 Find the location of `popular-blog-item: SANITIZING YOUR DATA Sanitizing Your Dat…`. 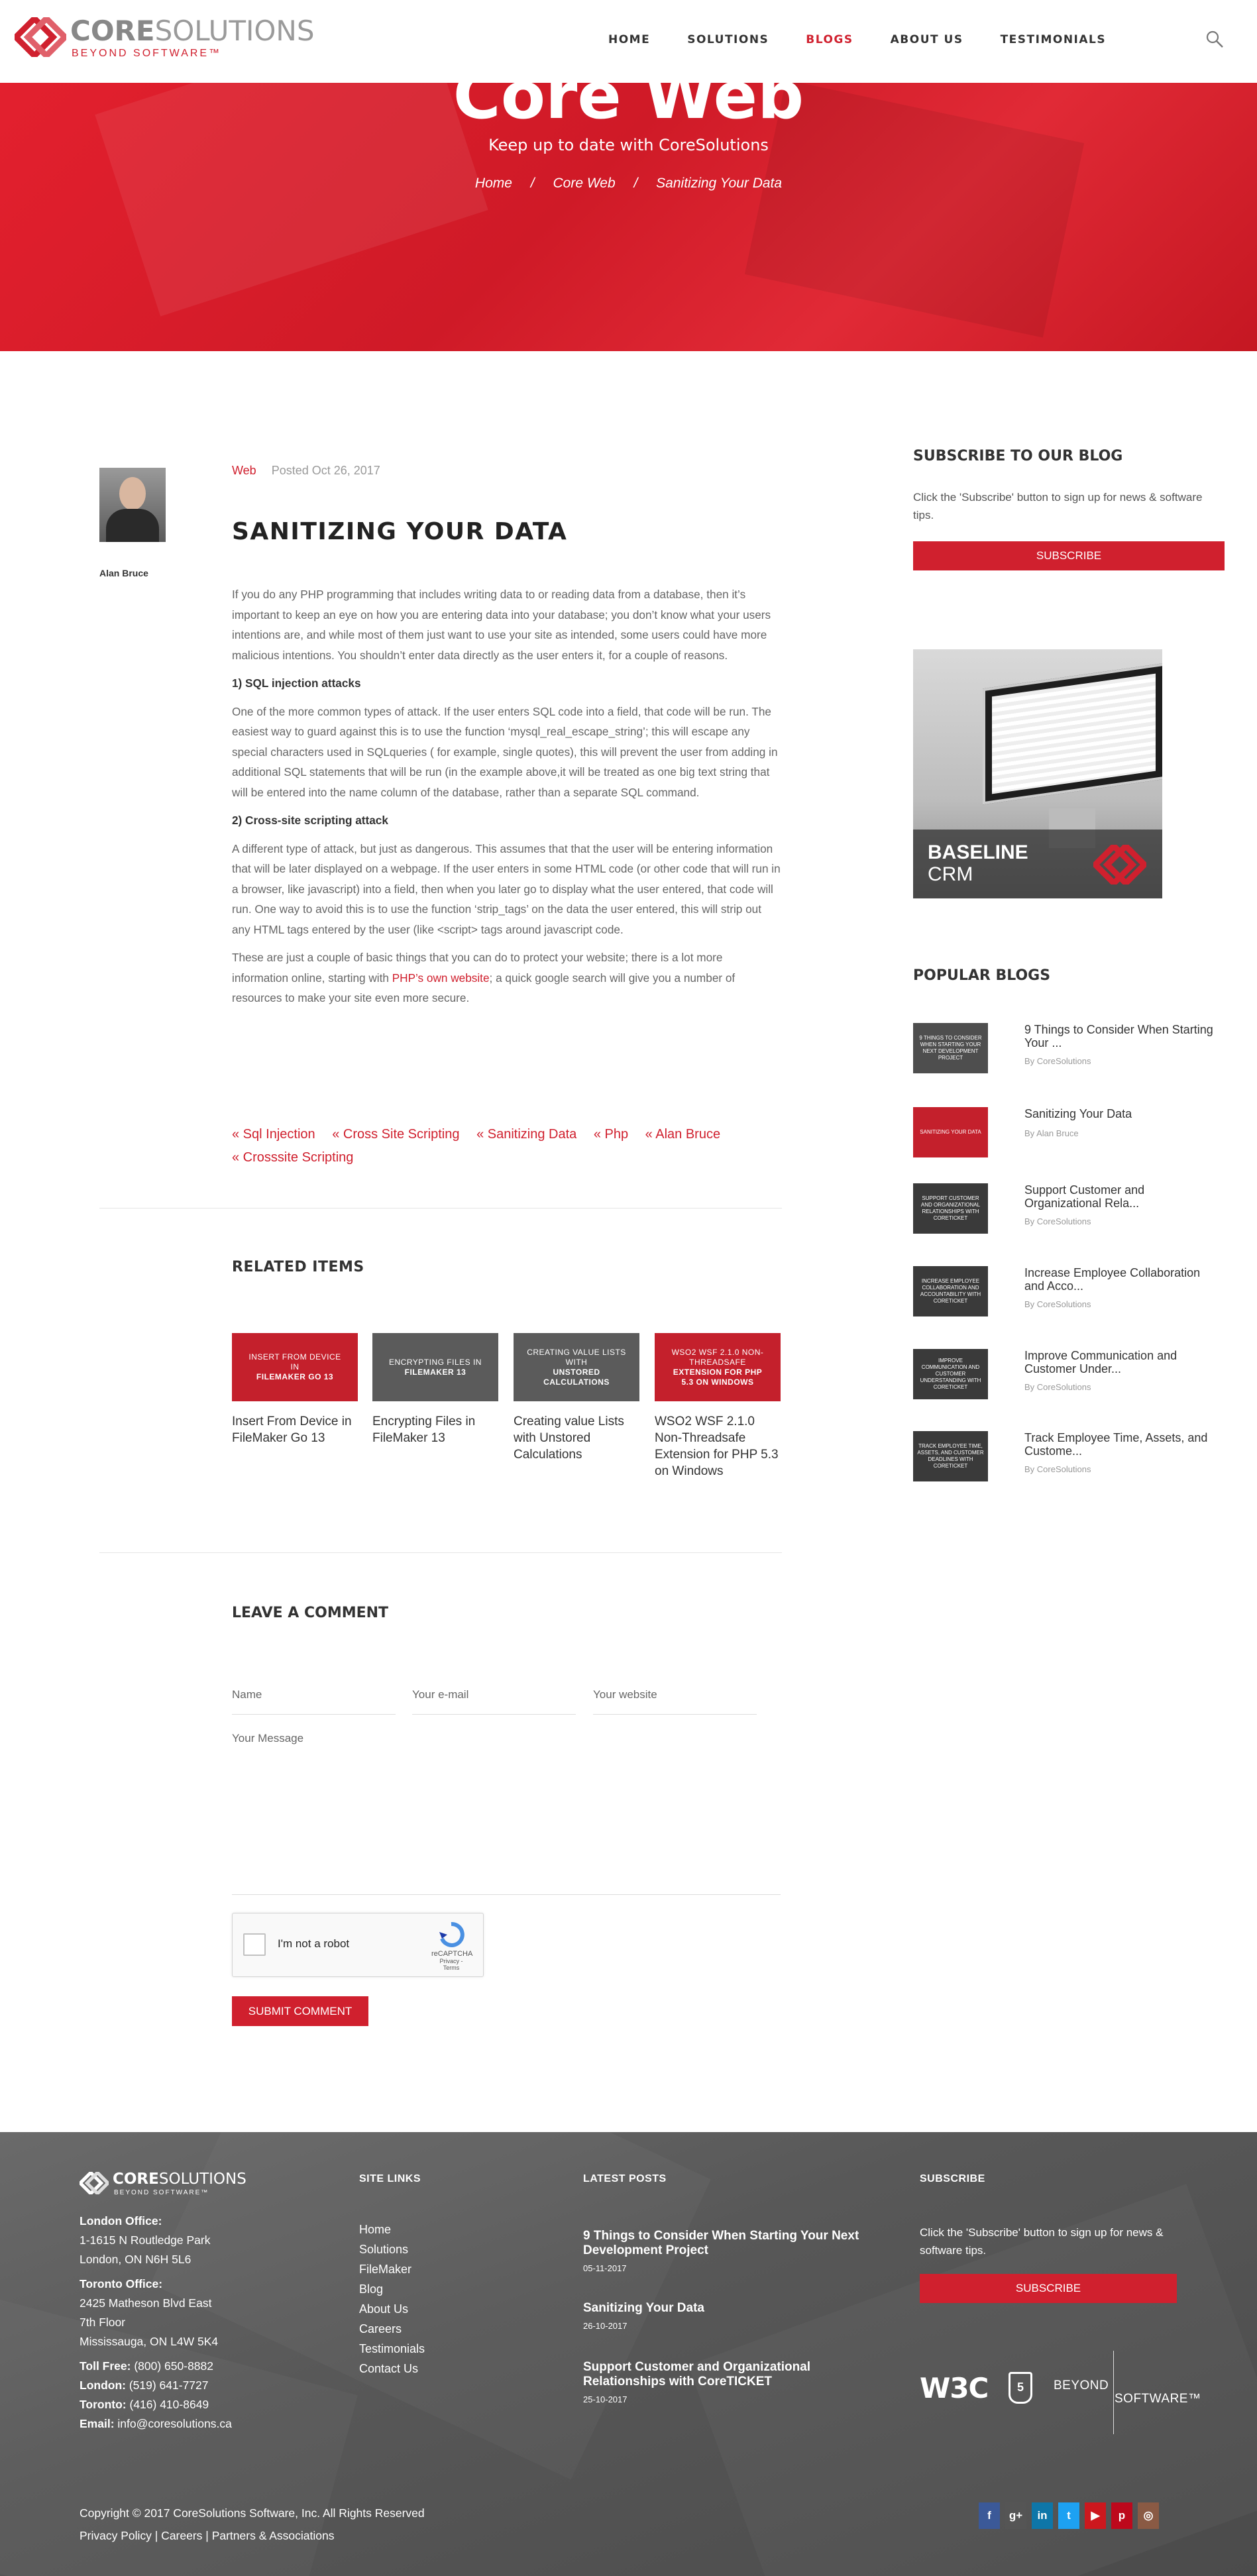

popular-blog-item: SANITIZING YOUR DATA Sanitizing Your Dat… is located at coordinates (1069, 1133).